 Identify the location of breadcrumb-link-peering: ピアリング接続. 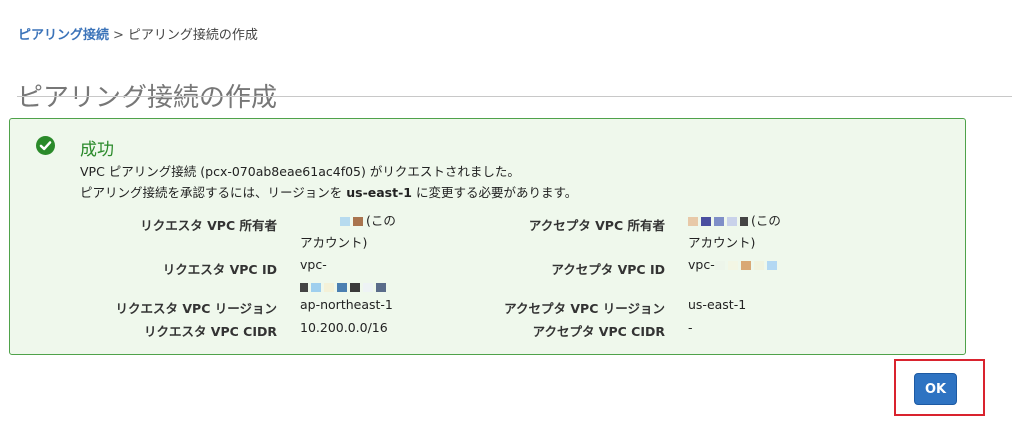
(63, 35).